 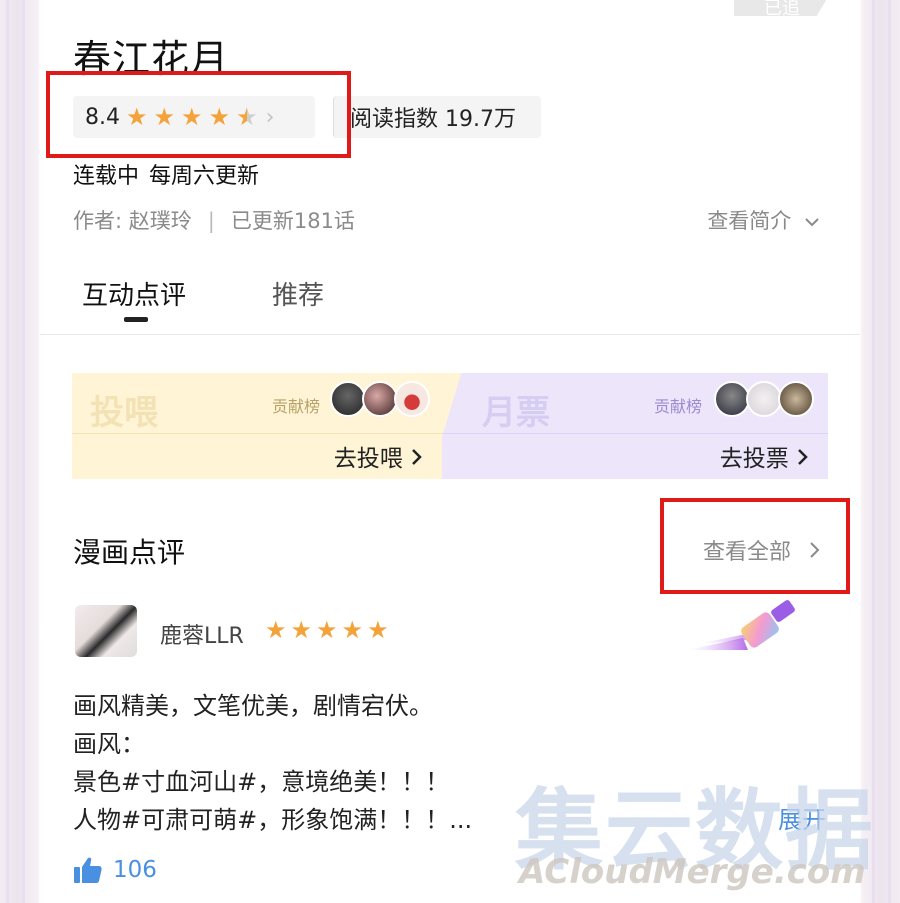 What do you see at coordinates (702, 826) in the screenshot?
I see `watermark: 集云数据 ACloudMerge.com` at bounding box center [702, 826].